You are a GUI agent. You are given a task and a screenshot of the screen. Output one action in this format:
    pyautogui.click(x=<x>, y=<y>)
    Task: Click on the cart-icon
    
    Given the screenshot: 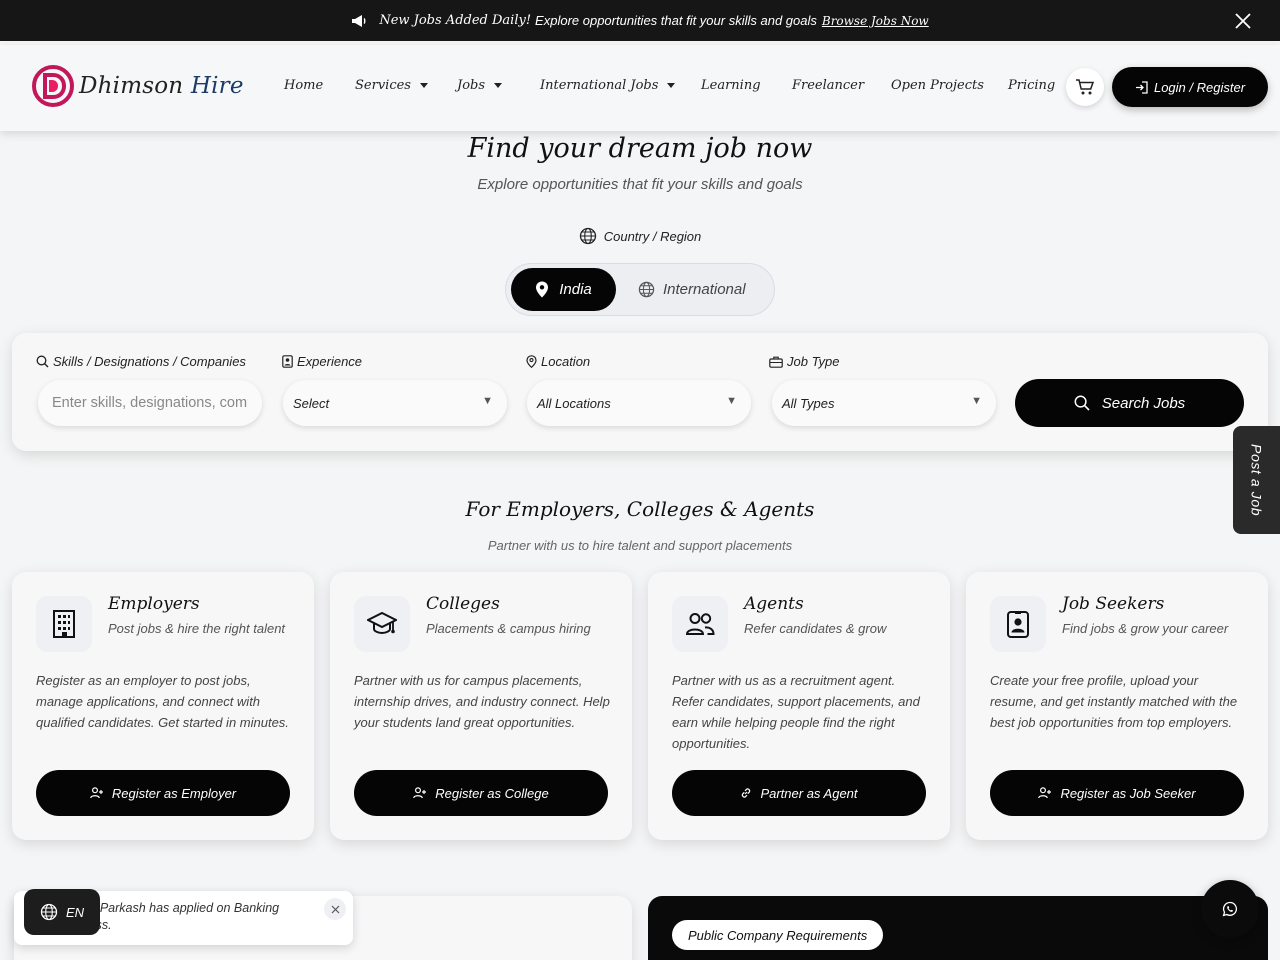 What is the action you would take?
    pyautogui.click(x=1085, y=87)
    